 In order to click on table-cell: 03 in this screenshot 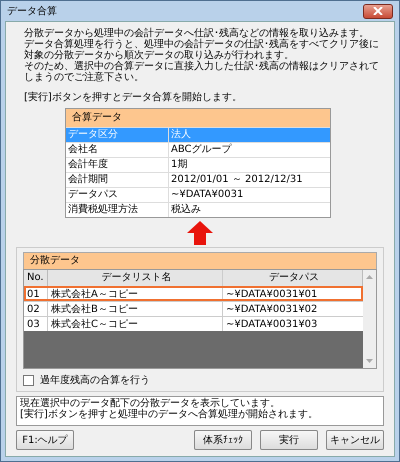, I will do `click(36, 324)`.